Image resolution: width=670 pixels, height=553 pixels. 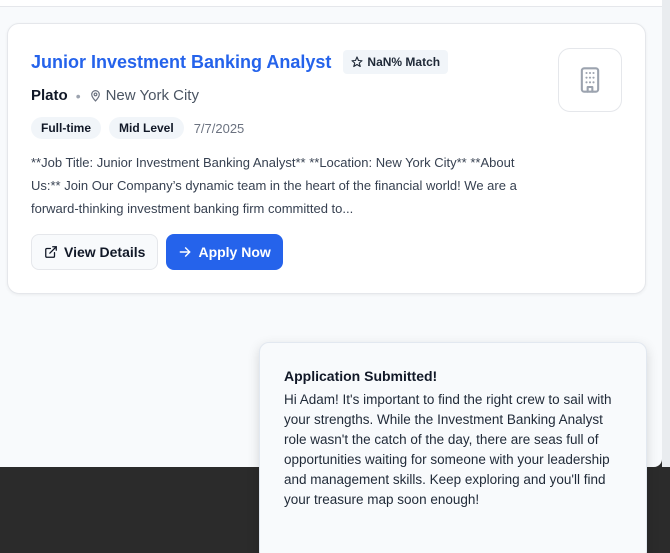 What do you see at coordinates (331, 3) in the screenshot?
I see `previous-card-edge` at bounding box center [331, 3].